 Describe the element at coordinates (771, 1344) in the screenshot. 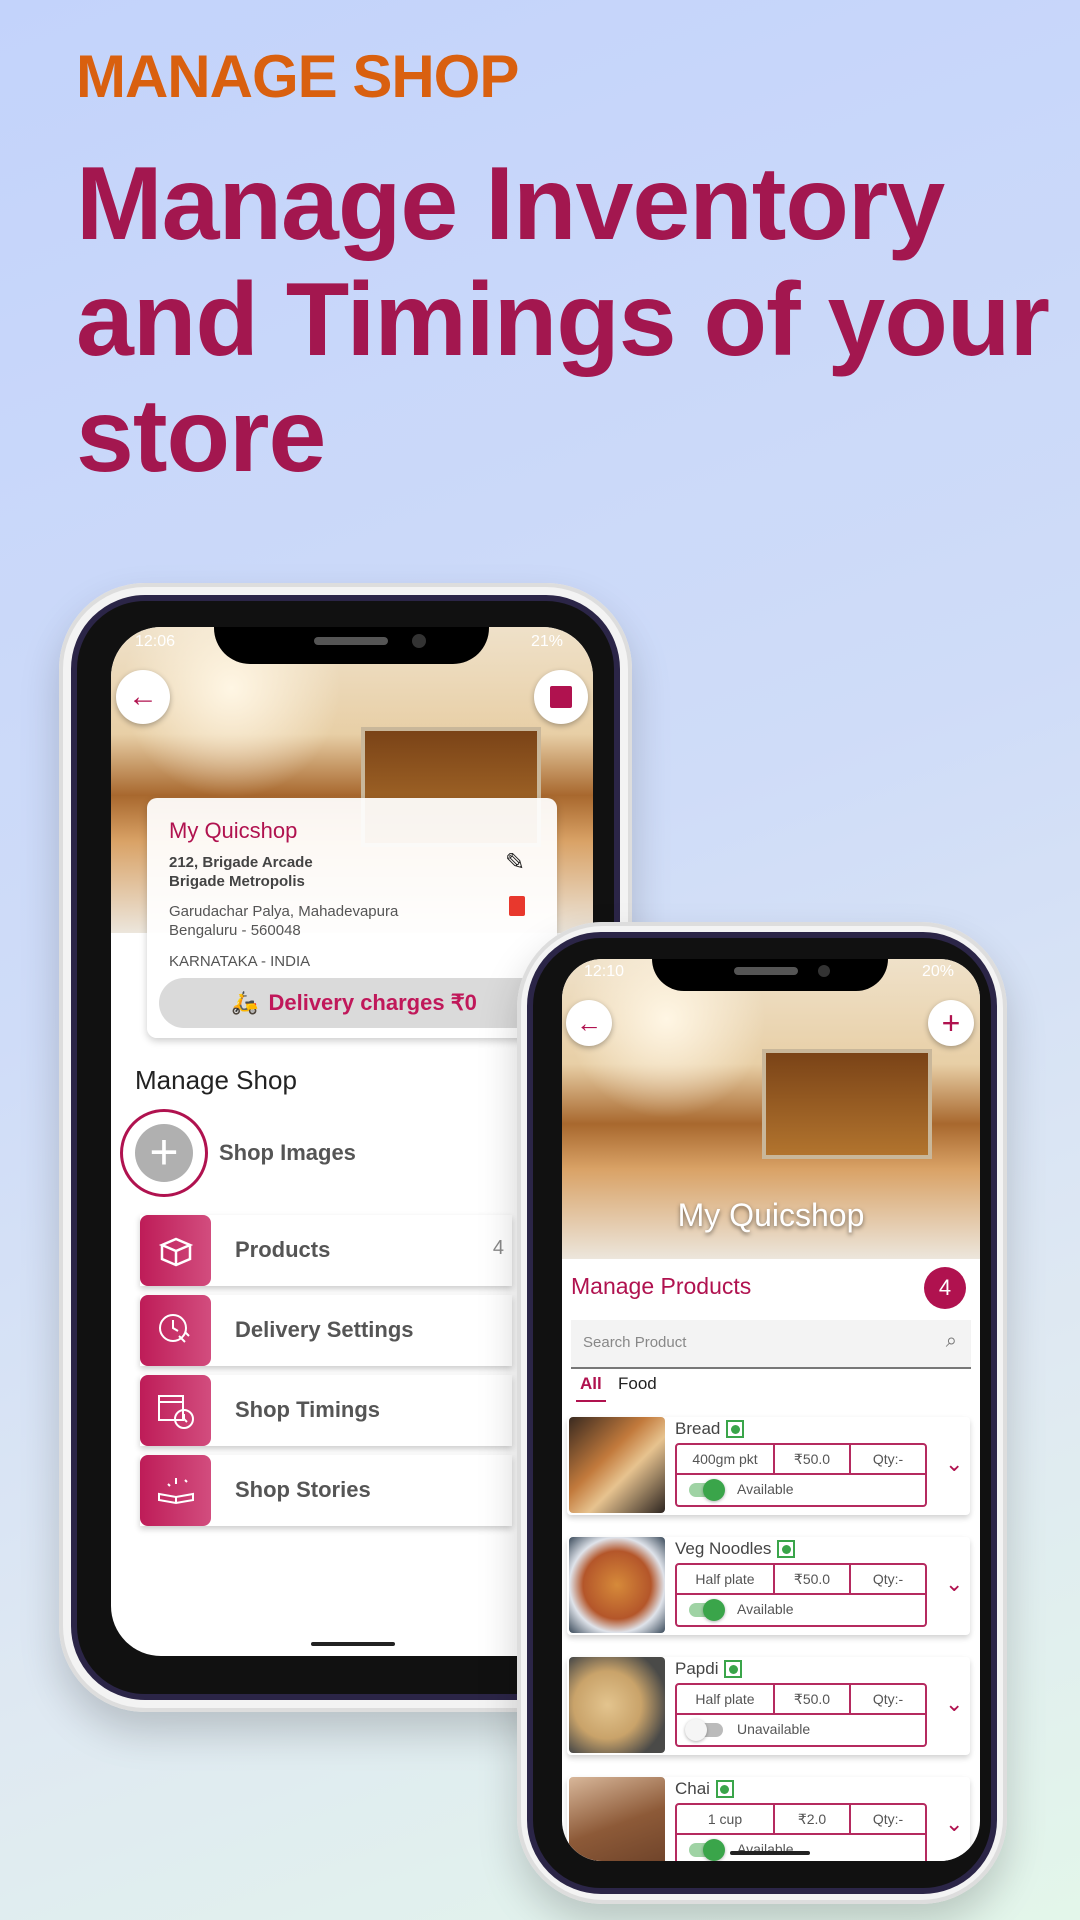

I see `search-product-input: Search Product ⌕` at that location.